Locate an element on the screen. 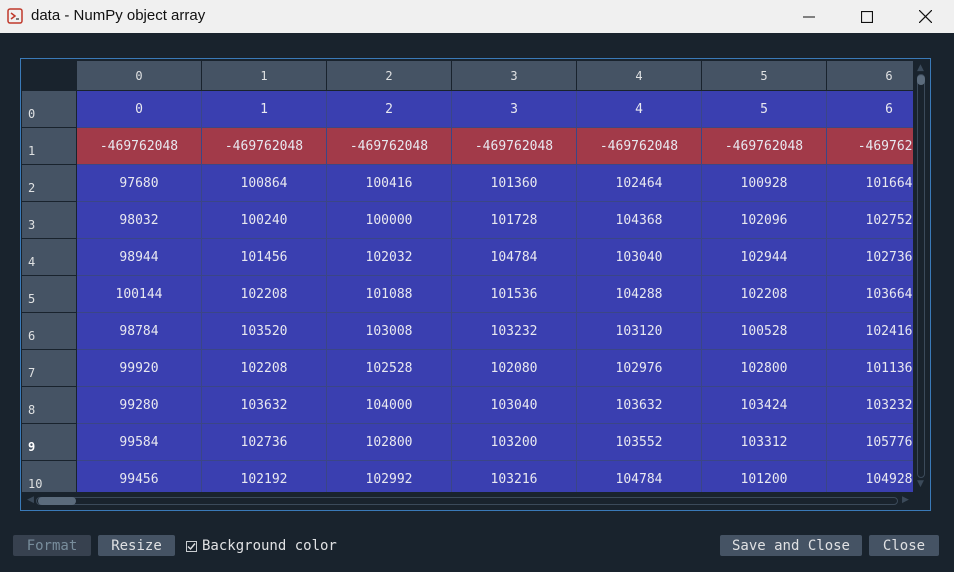 The height and width of the screenshot is (572, 954). table-cell: 103200 is located at coordinates (514, 442).